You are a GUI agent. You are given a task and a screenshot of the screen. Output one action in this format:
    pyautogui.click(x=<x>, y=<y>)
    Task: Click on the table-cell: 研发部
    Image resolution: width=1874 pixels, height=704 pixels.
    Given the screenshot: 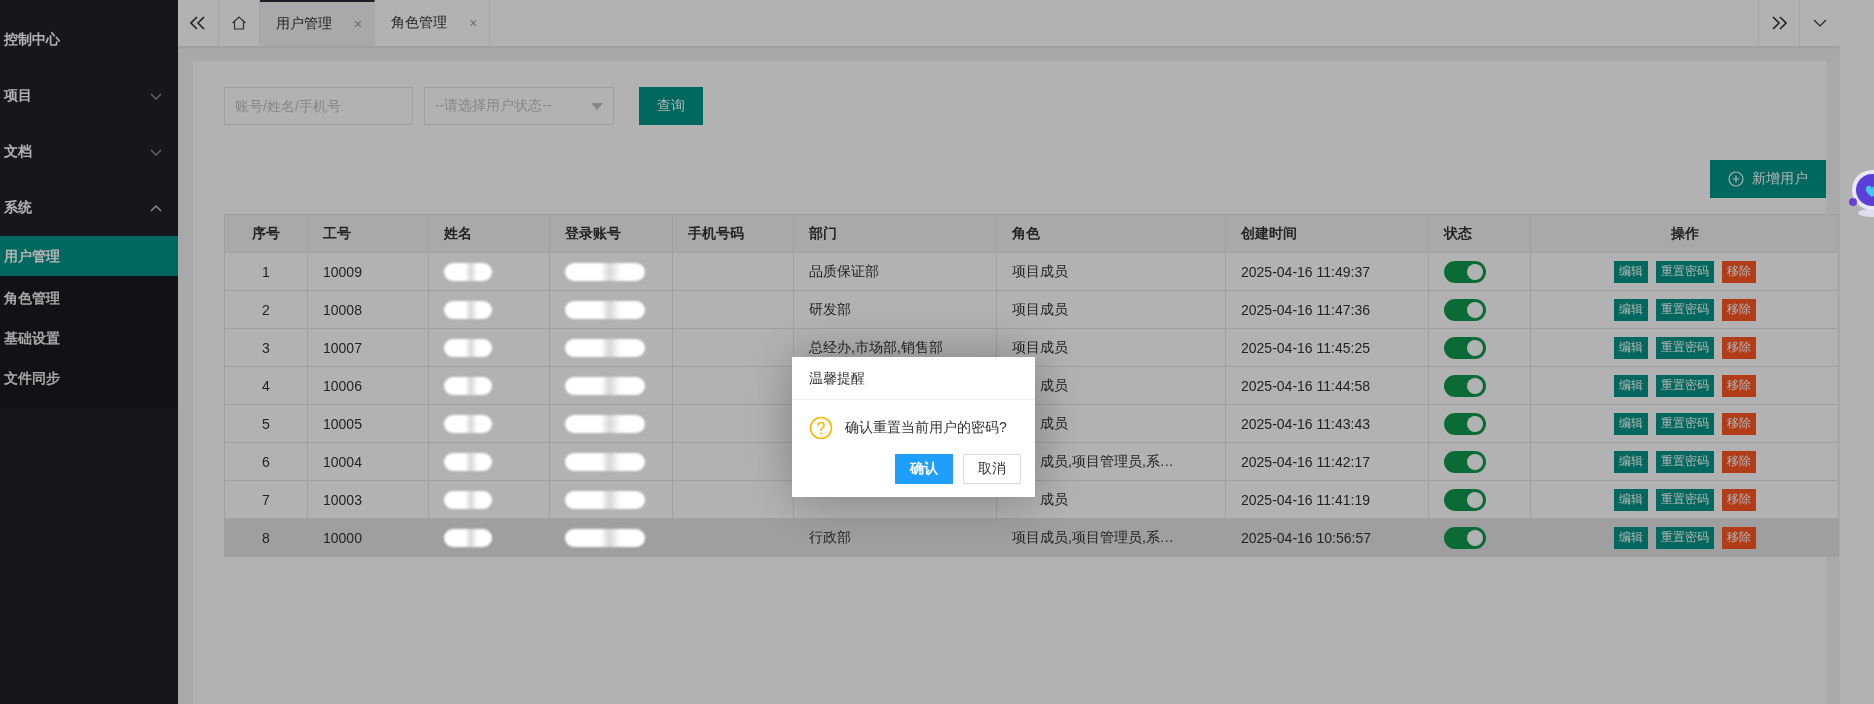 What is the action you would take?
    pyautogui.click(x=830, y=308)
    